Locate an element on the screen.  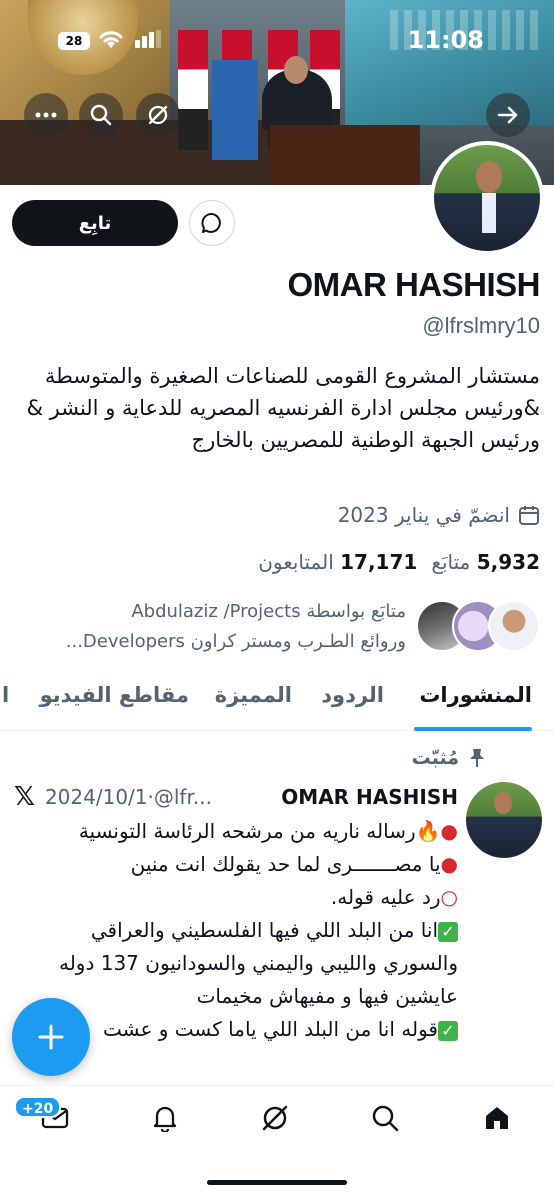
post-date: 2024/10/1 is located at coordinates (96, 797).